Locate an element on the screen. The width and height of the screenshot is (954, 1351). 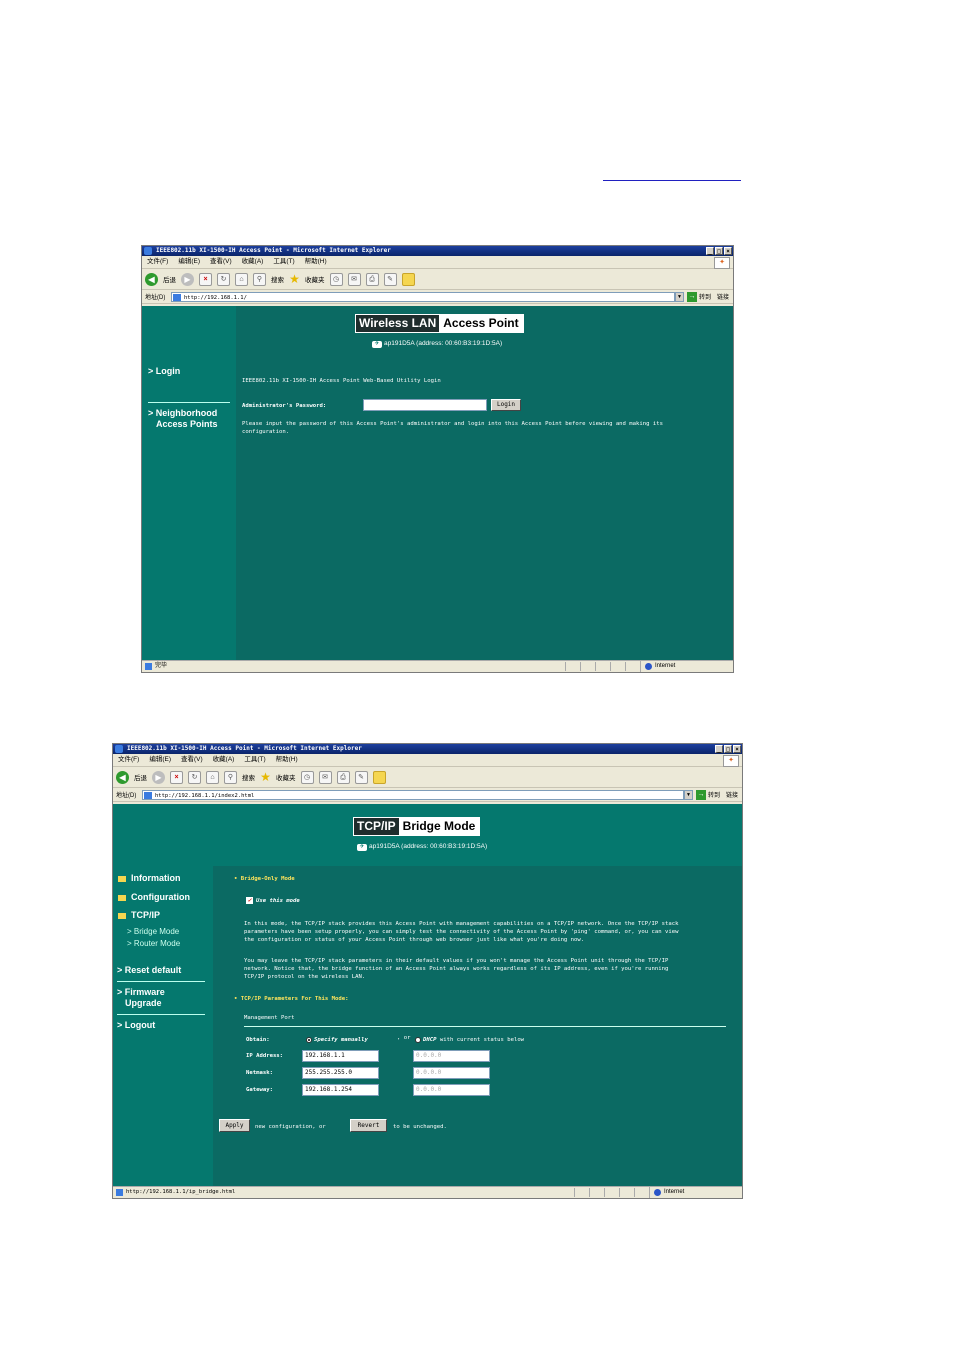
dhcp-radio: DHCP with current status below is located at coordinates (469, 1040).